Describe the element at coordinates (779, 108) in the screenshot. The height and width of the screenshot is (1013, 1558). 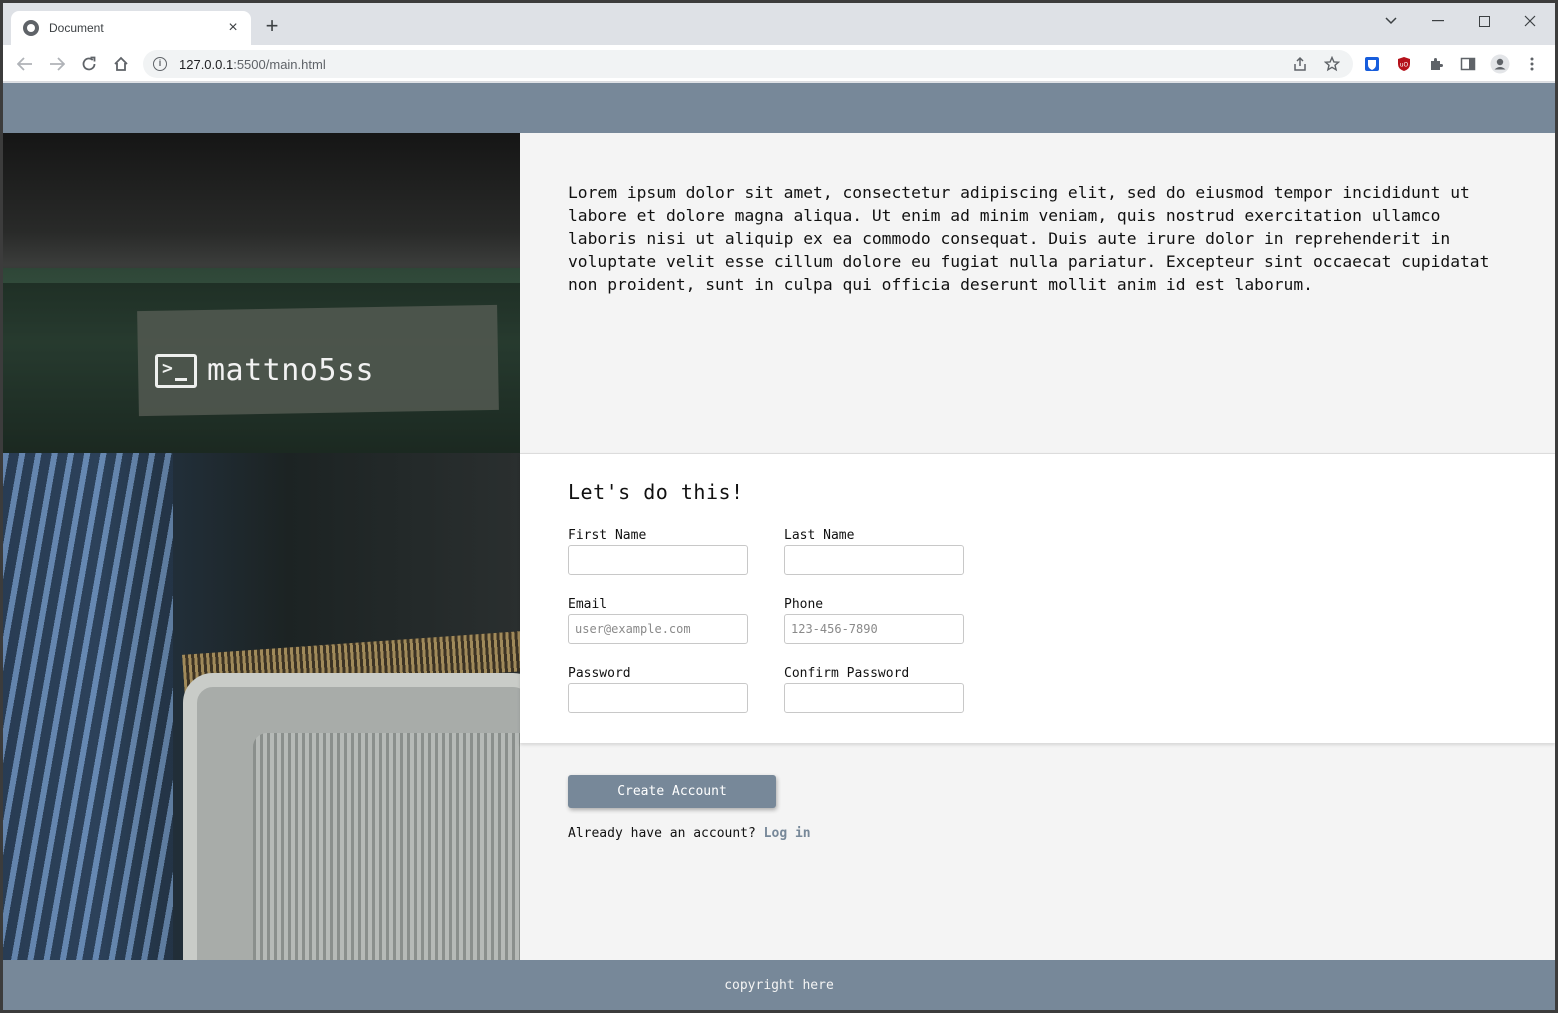
I see `site-header` at that location.